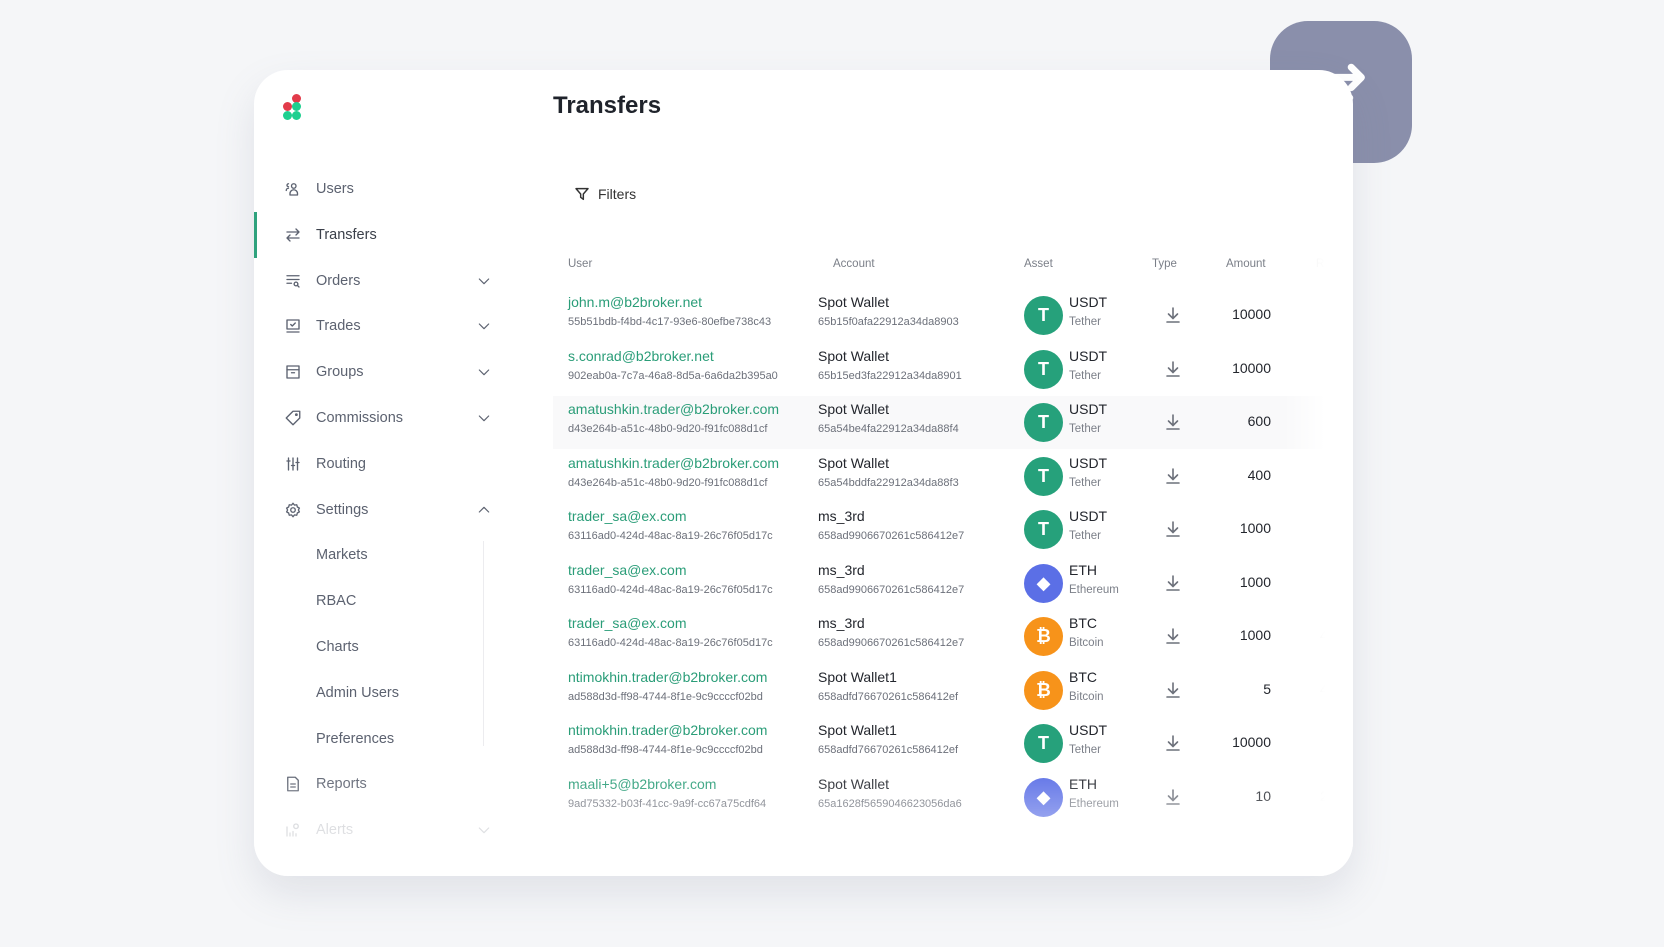 The height and width of the screenshot is (947, 1664). What do you see at coordinates (379, 281) in the screenshot?
I see `sidebar-item-orders: Orders` at bounding box center [379, 281].